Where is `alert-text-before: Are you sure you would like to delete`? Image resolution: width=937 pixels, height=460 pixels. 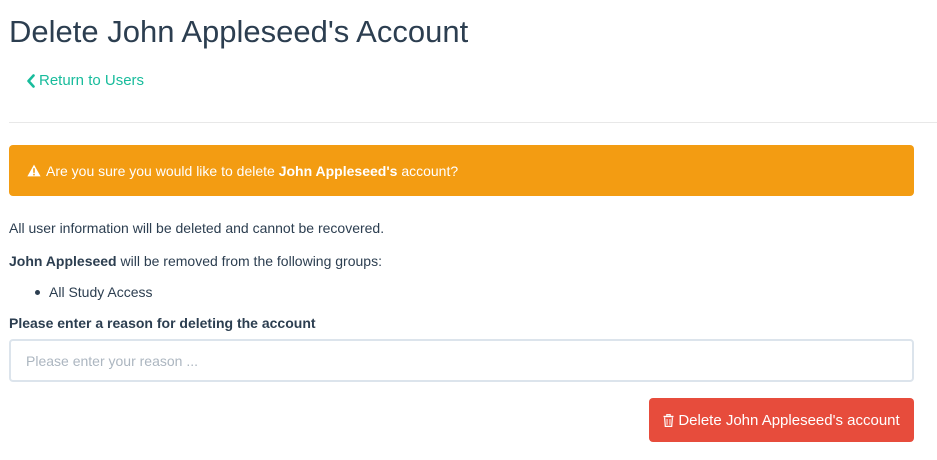
alert-text-before: Are you sure you would like to delete is located at coordinates (162, 170).